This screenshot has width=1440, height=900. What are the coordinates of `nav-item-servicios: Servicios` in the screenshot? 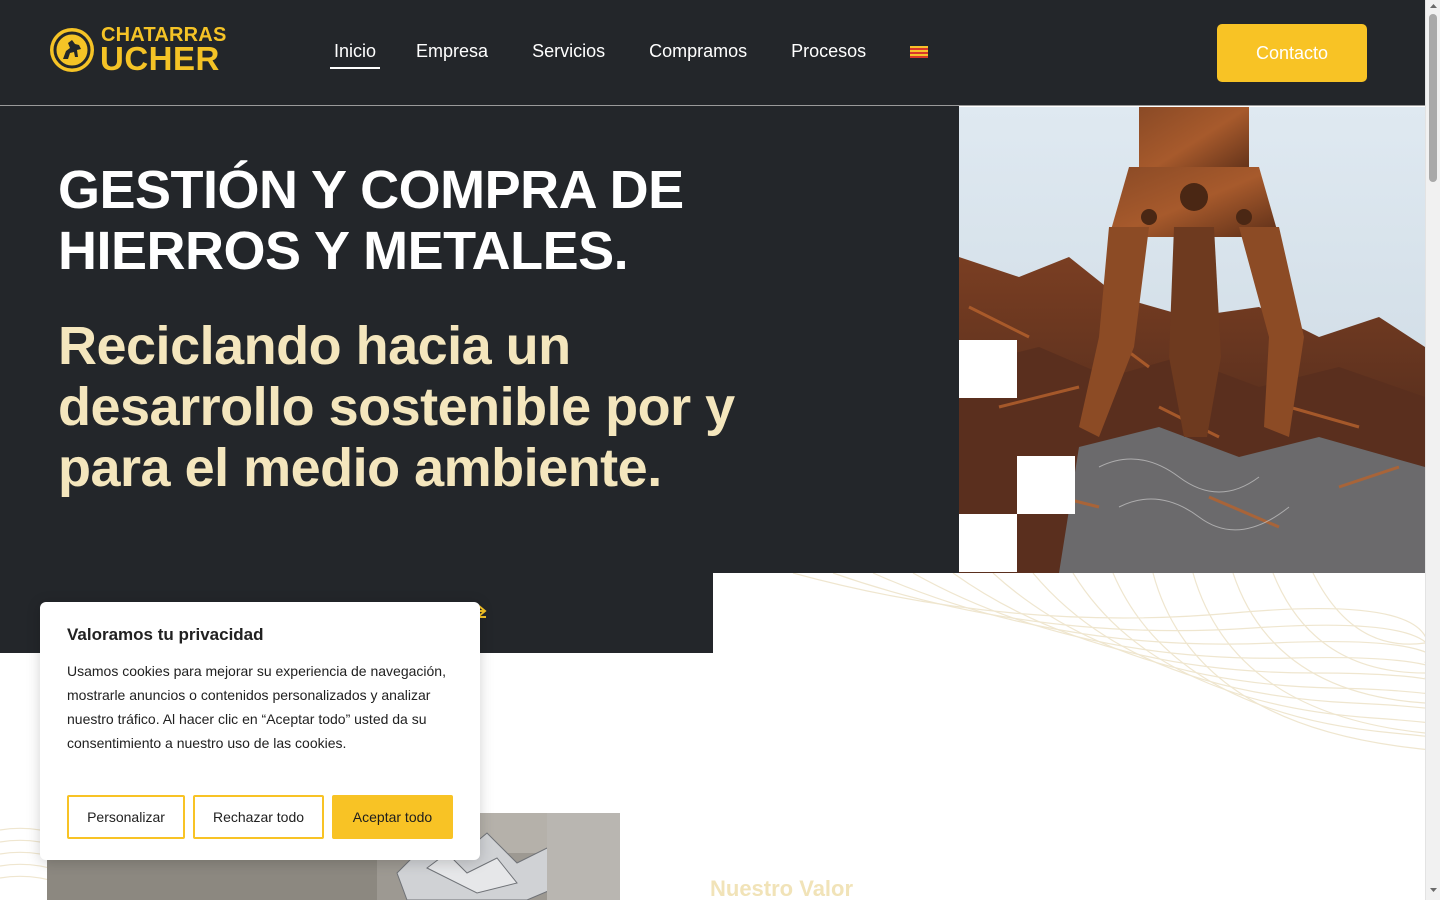 It's located at (568, 51).